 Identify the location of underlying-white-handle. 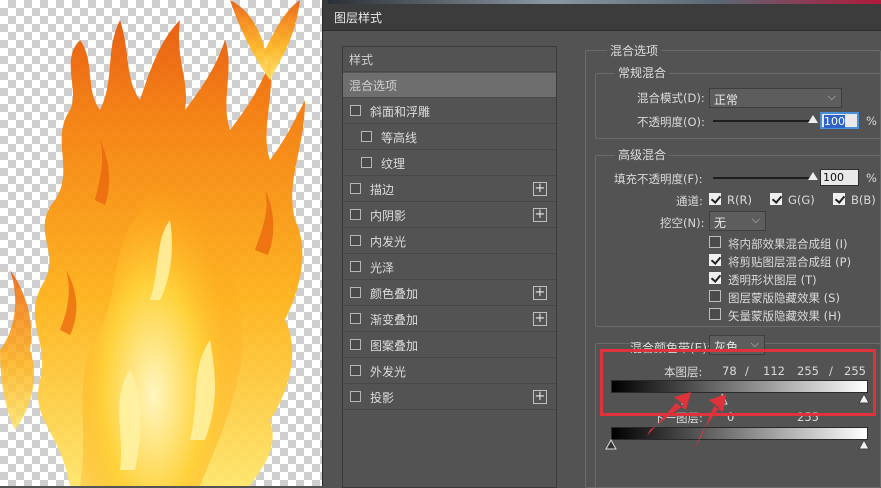
(864, 444).